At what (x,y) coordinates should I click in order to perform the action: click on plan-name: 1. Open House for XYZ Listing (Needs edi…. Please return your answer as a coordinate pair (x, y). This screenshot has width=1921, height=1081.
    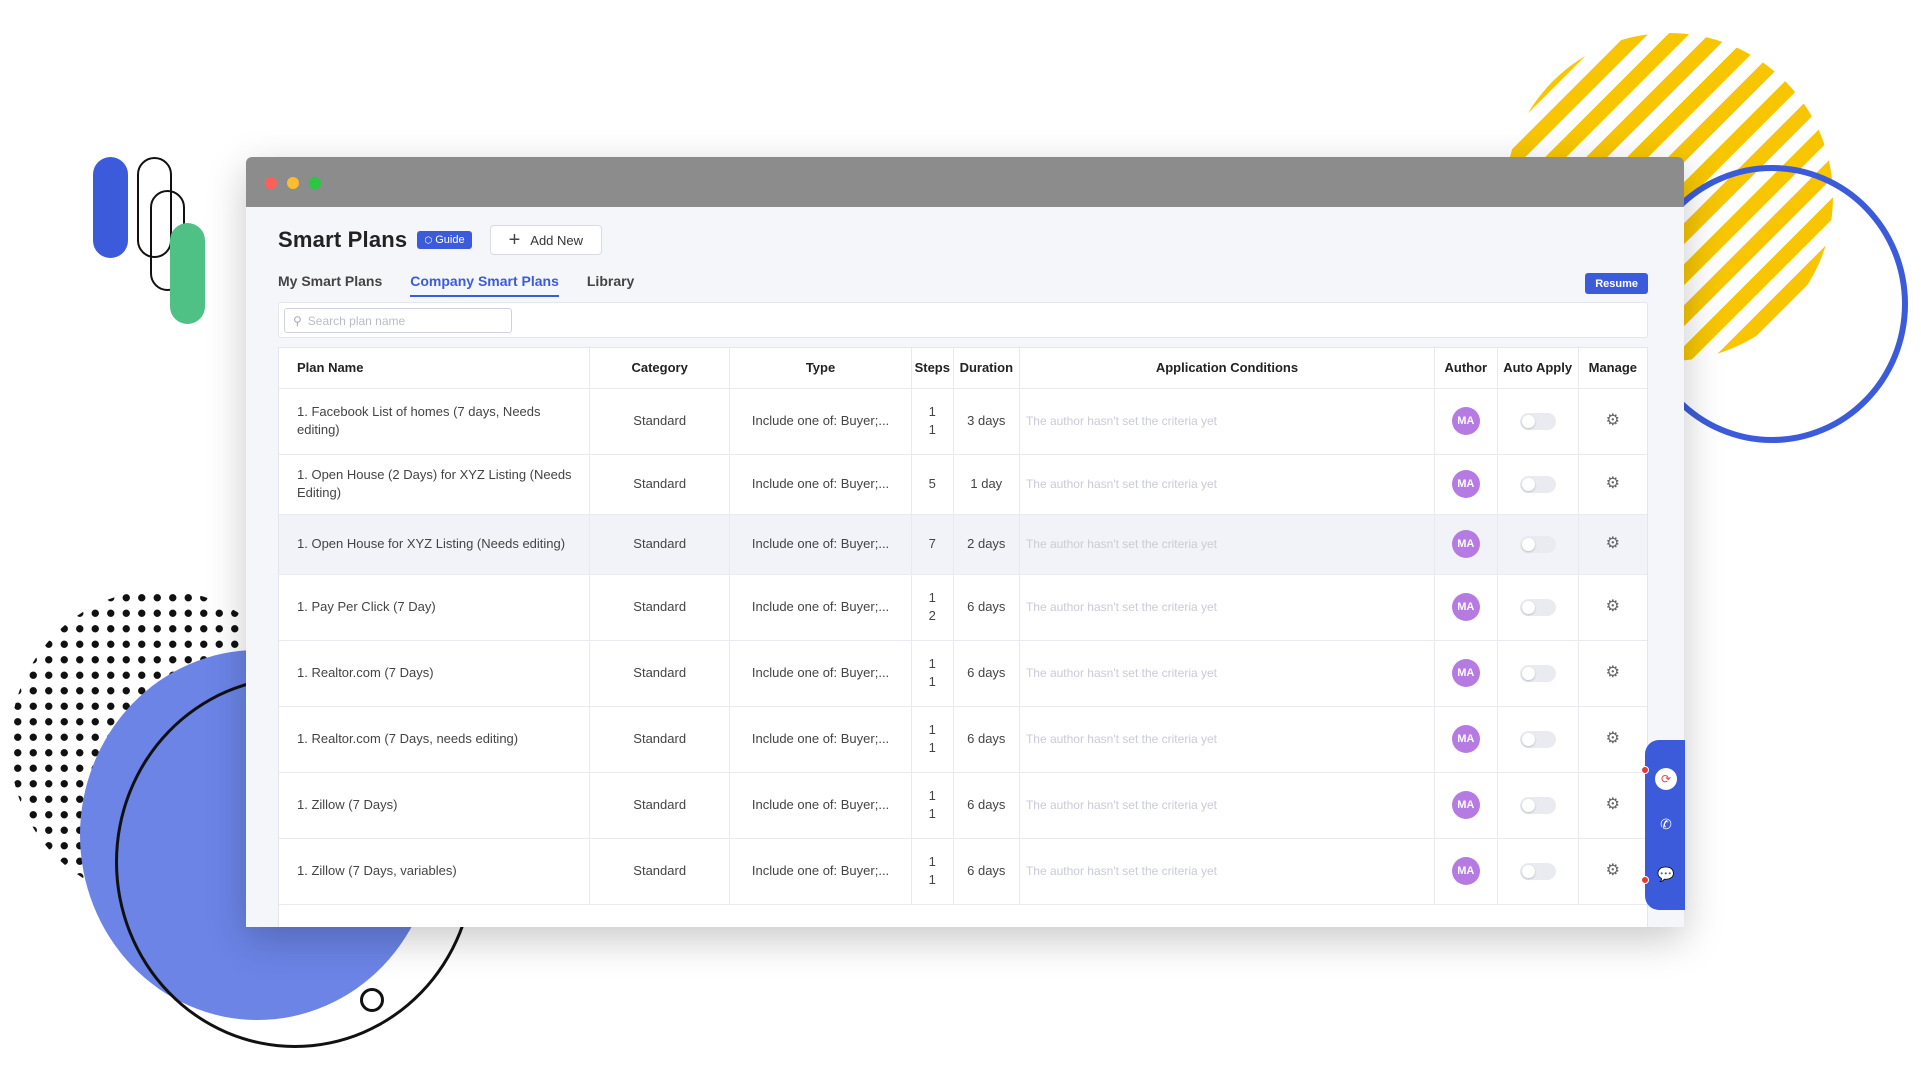
    Looking at the image, I should click on (435, 544).